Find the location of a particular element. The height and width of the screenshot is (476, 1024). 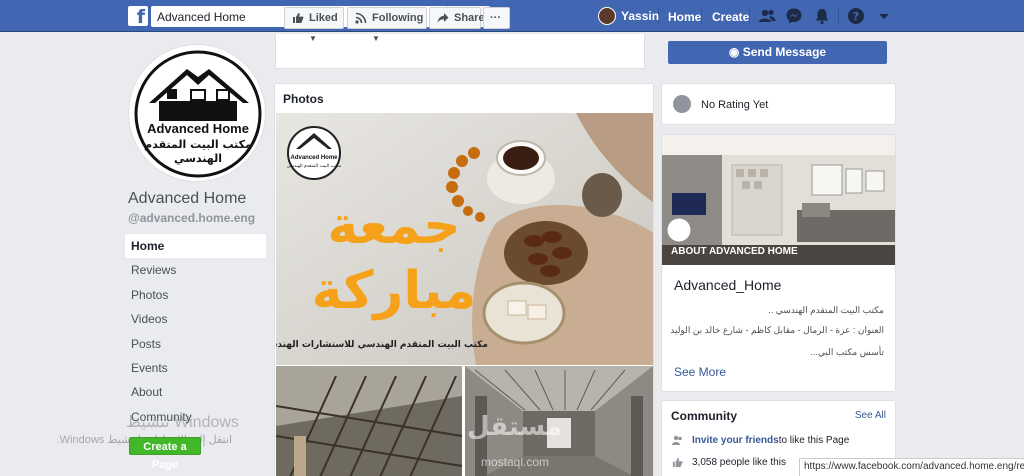

send-message-label: Send Message is located at coordinates (784, 52).